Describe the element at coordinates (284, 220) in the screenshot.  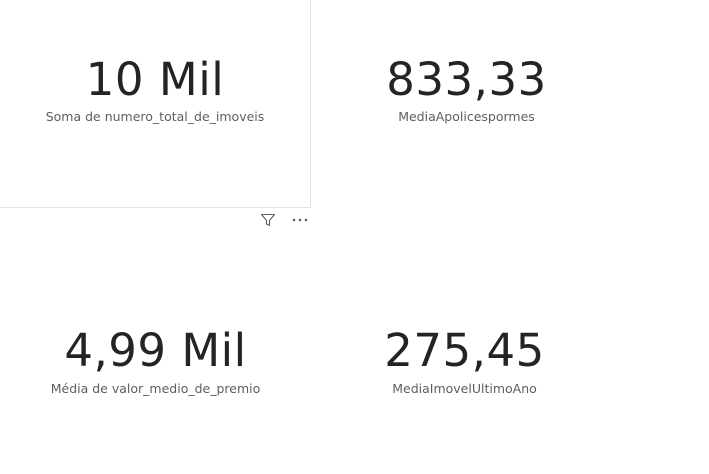
I see `visual-header` at that location.